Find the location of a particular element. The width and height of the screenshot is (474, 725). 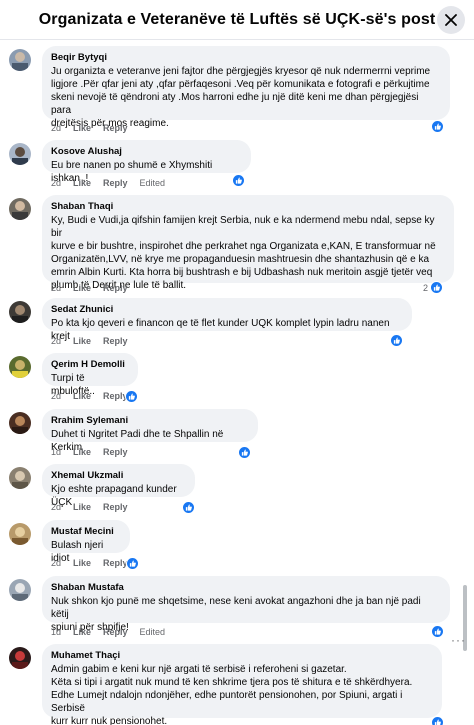

more-options-icon: ··· is located at coordinates (458, 640).